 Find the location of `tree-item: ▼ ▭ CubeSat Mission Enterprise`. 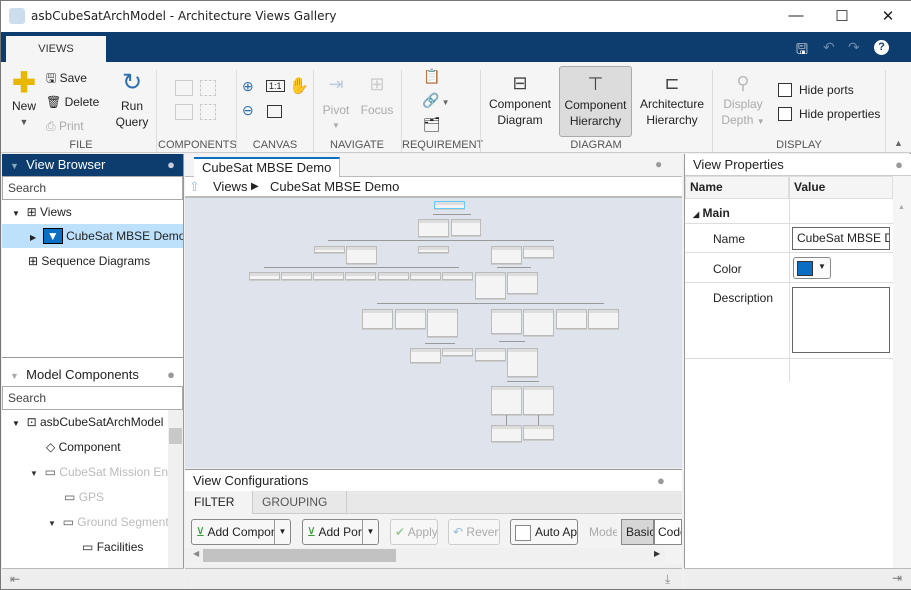

tree-item: ▼ ▭ CubeSat Mission Enterprise is located at coordinates (92, 472).